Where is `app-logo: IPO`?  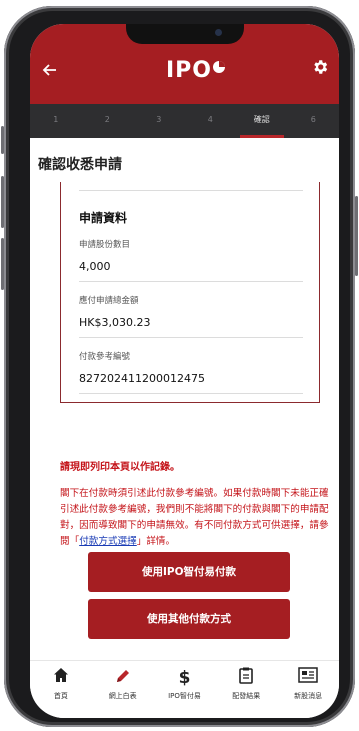
app-logo: IPO is located at coordinates (189, 70).